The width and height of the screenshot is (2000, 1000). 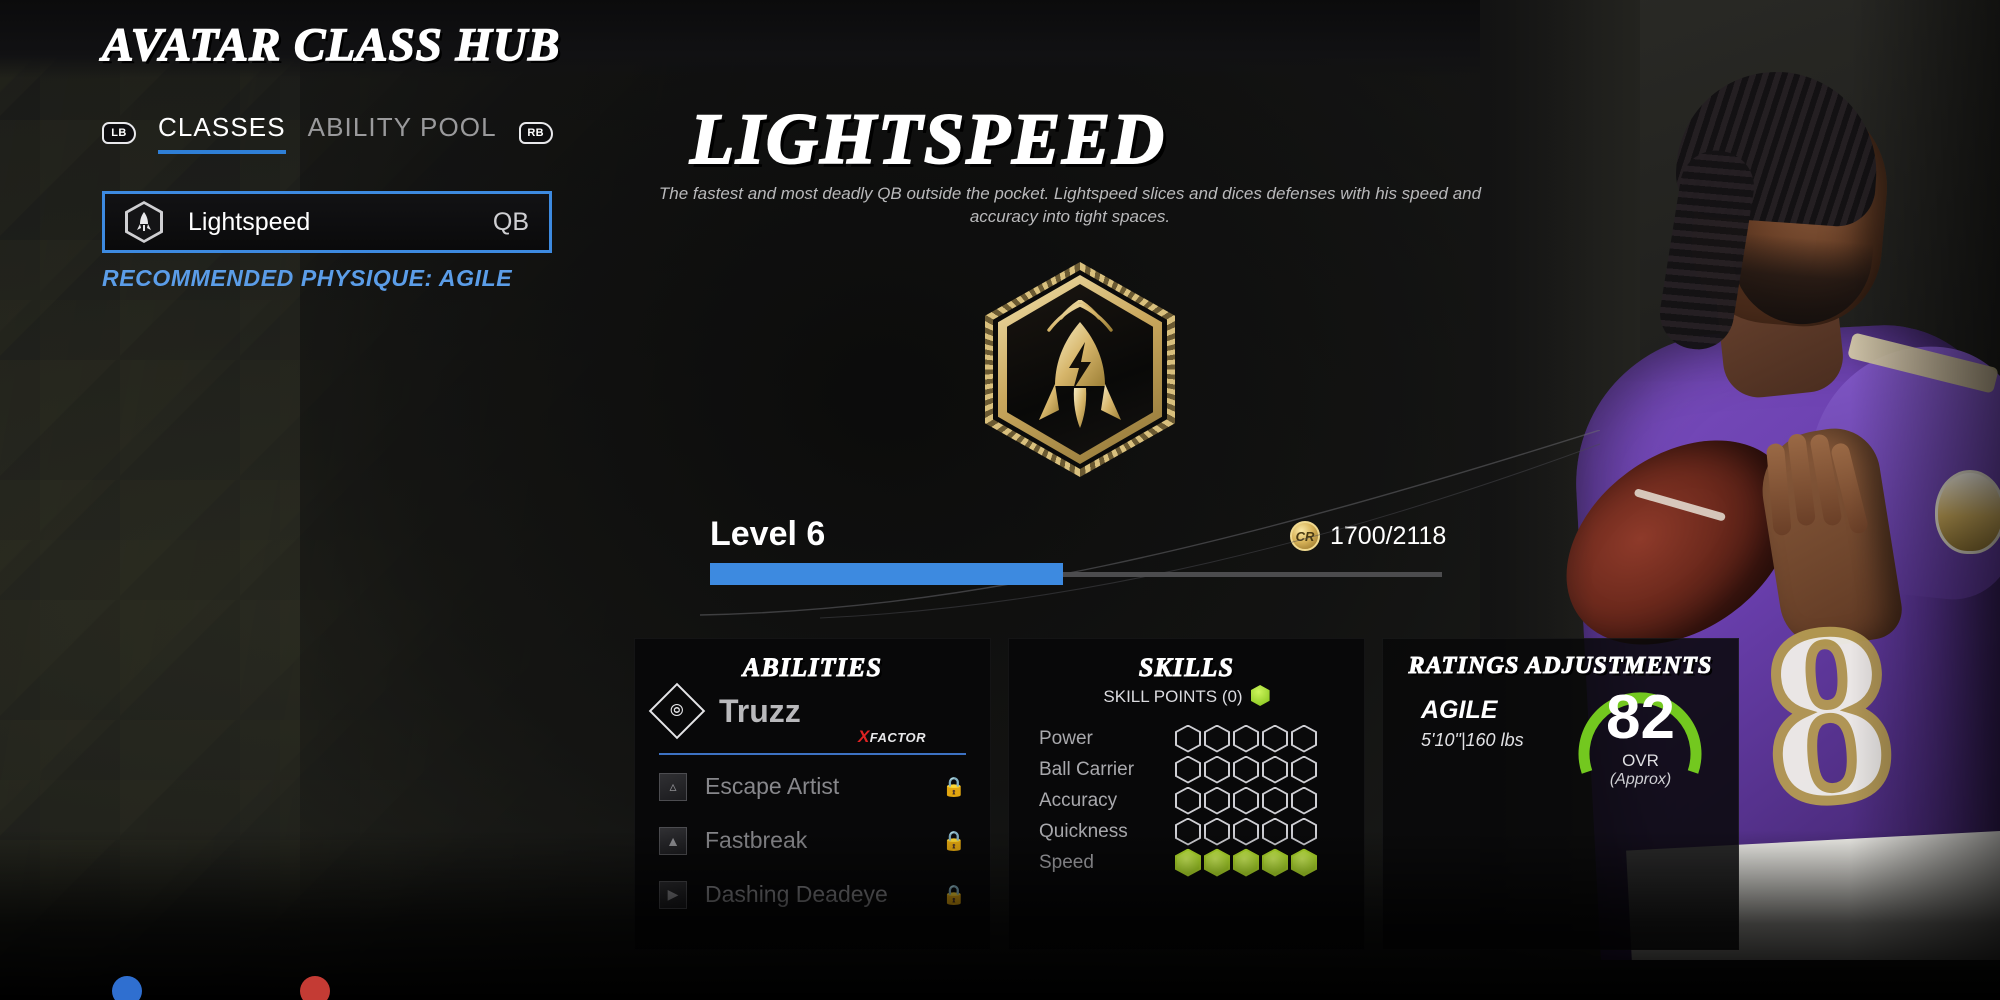 I want to click on xp-progress-fill, so click(x=886, y=574).